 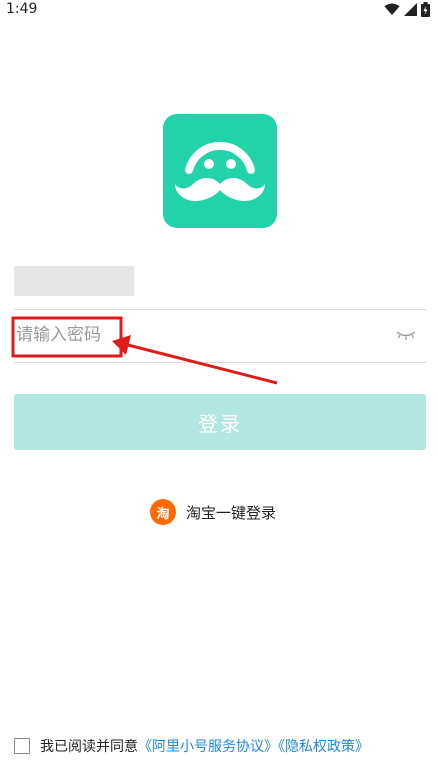 What do you see at coordinates (220, 422) in the screenshot?
I see `login-button: 登录` at bounding box center [220, 422].